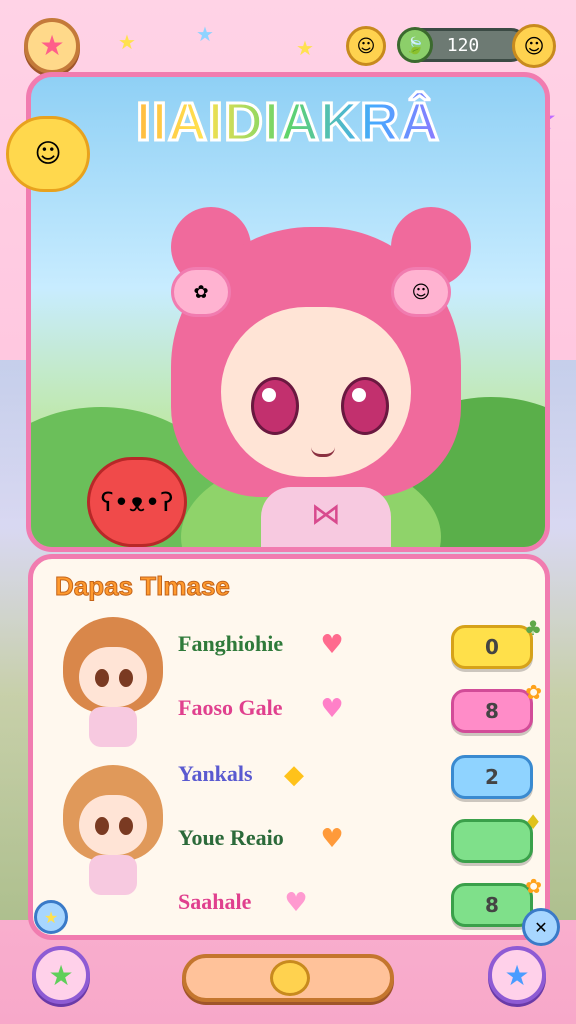 The width and height of the screenshot is (576, 1024). I want to click on star-badge-button: ★, so click(51, 917).